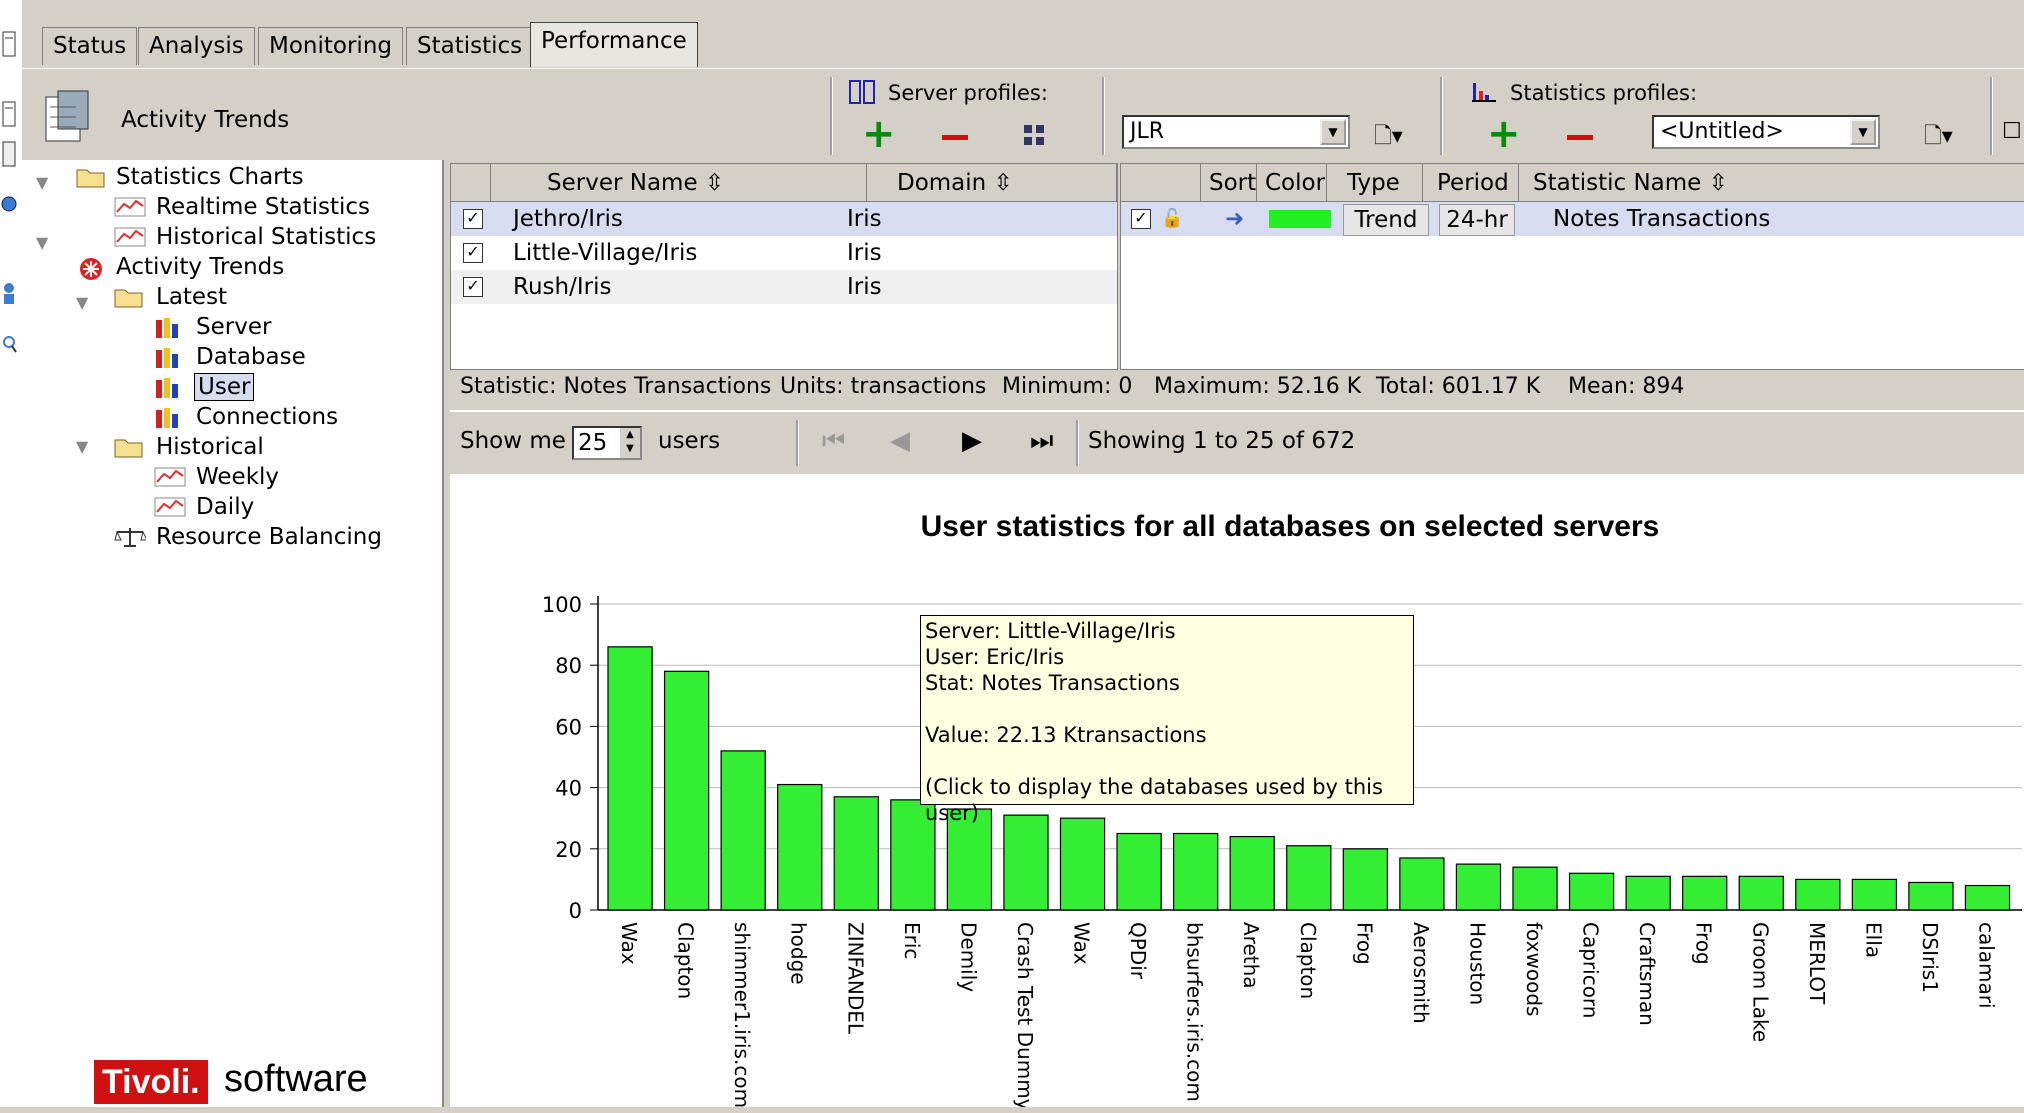  Describe the element at coordinates (269, 537) in the screenshot. I see `tree-item-resource-balancing: Resource Balancing` at that location.